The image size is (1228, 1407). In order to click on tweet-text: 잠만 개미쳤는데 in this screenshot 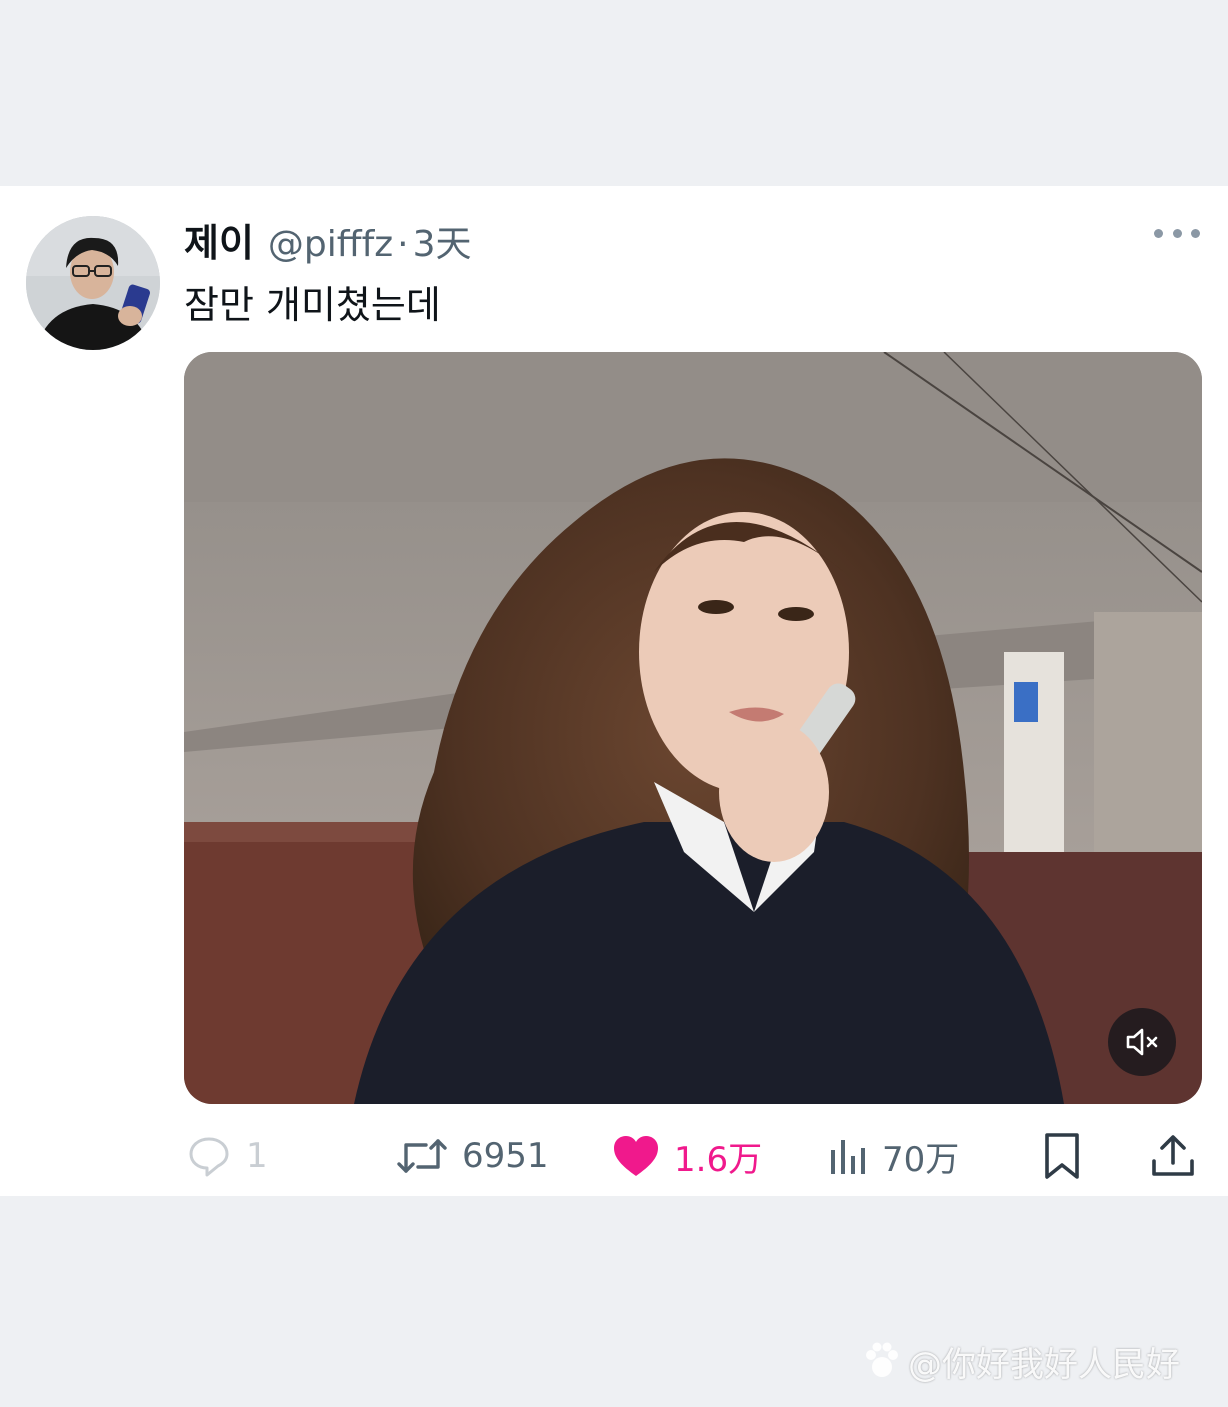, I will do `click(312, 305)`.